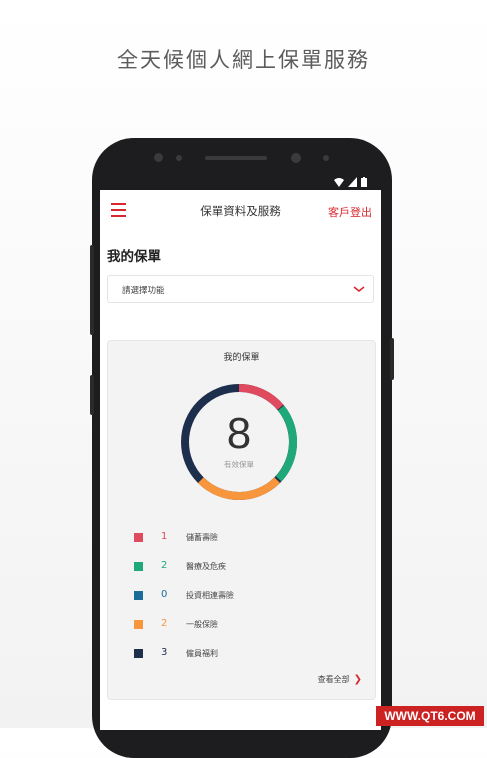 This screenshot has height=758, width=487. I want to click on legend-count: 0, so click(164, 594).